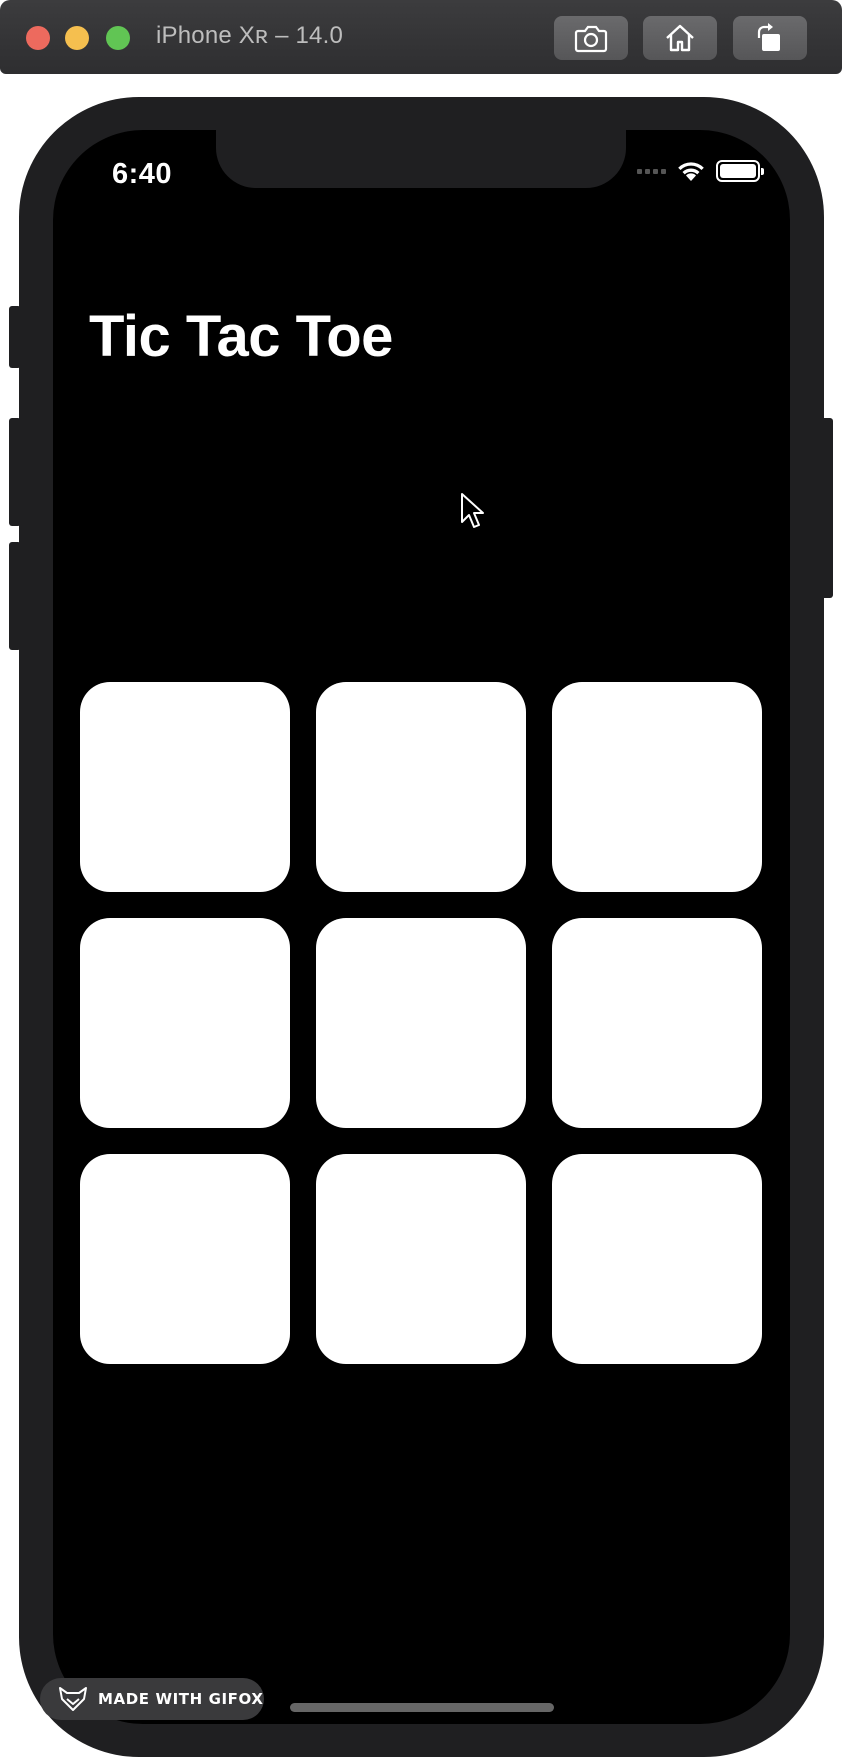 The image size is (842, 1760). Describe the element at coordinates (142, 174) in the screenshot. I see `status-time: 6:40` at that location.